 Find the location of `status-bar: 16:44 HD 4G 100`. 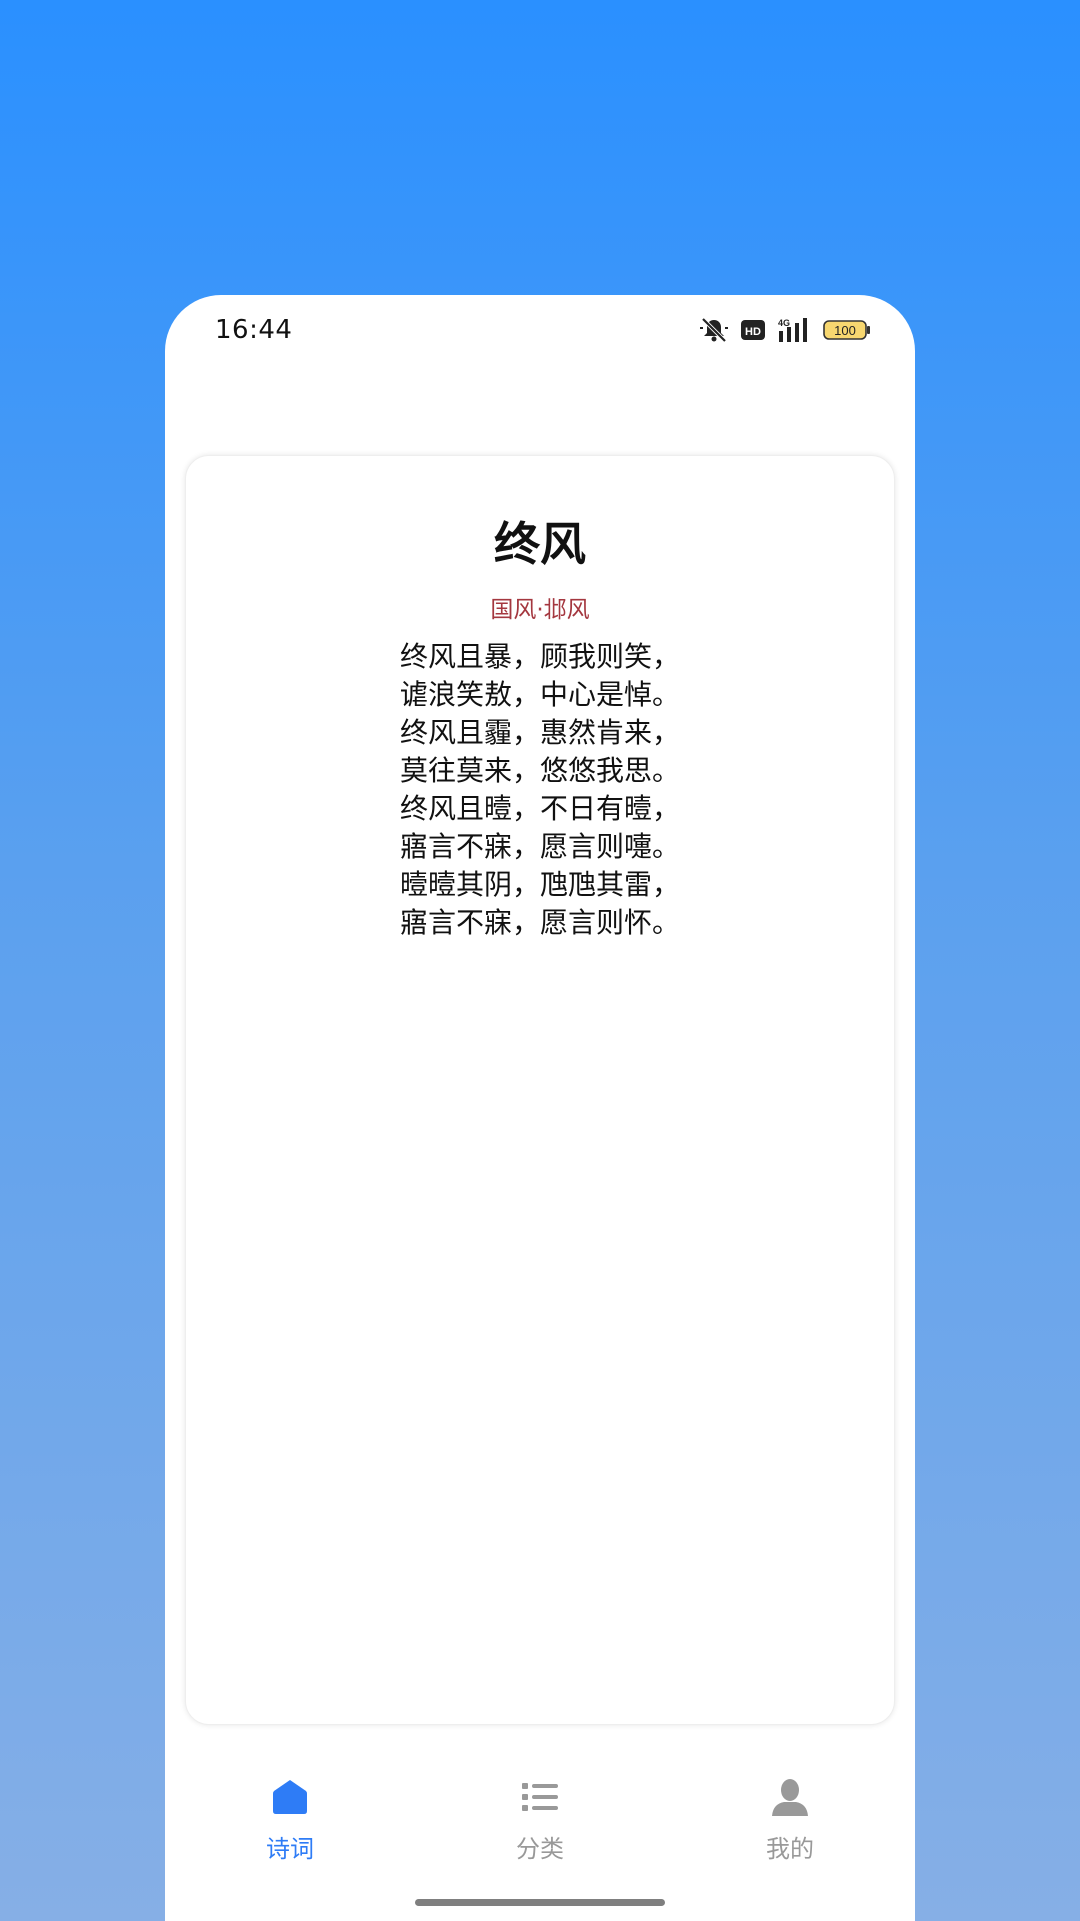

status-bar: 16:44 HD 4G 100 is located at coordinates (540, 330).